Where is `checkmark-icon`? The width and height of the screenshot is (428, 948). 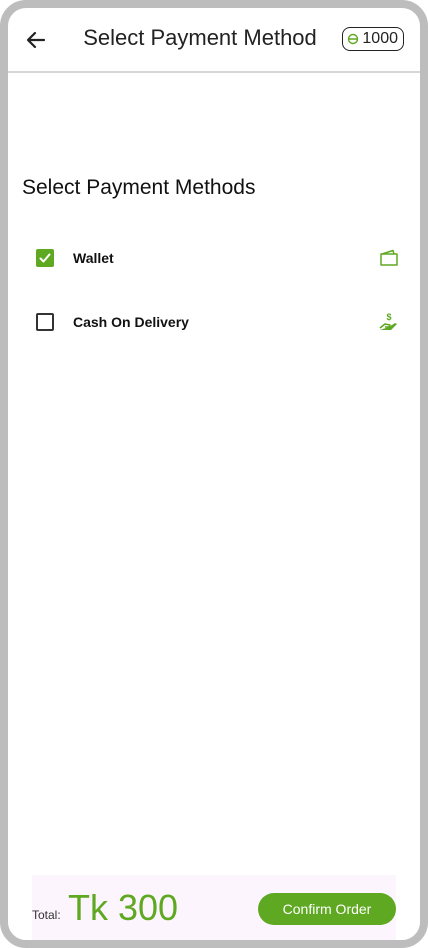 checkmark-icon is located at coordinates (45, 258).